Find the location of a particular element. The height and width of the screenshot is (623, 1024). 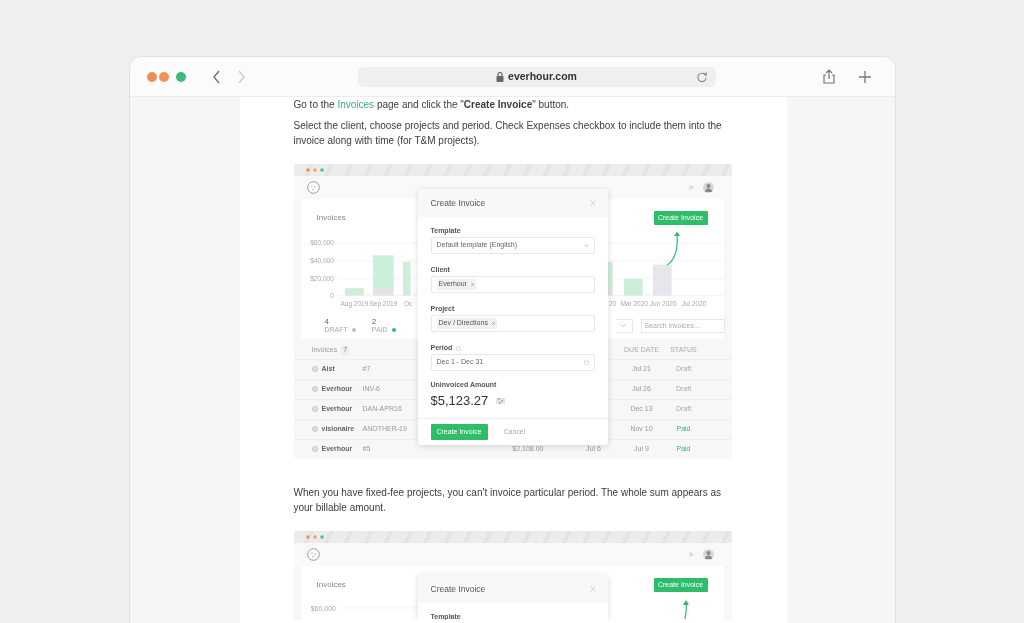

paragraph: When you have fixed-fee projects, you can't invoice particular period. The whole sum appears as your billable amount. is located at coordinates (507, 500).